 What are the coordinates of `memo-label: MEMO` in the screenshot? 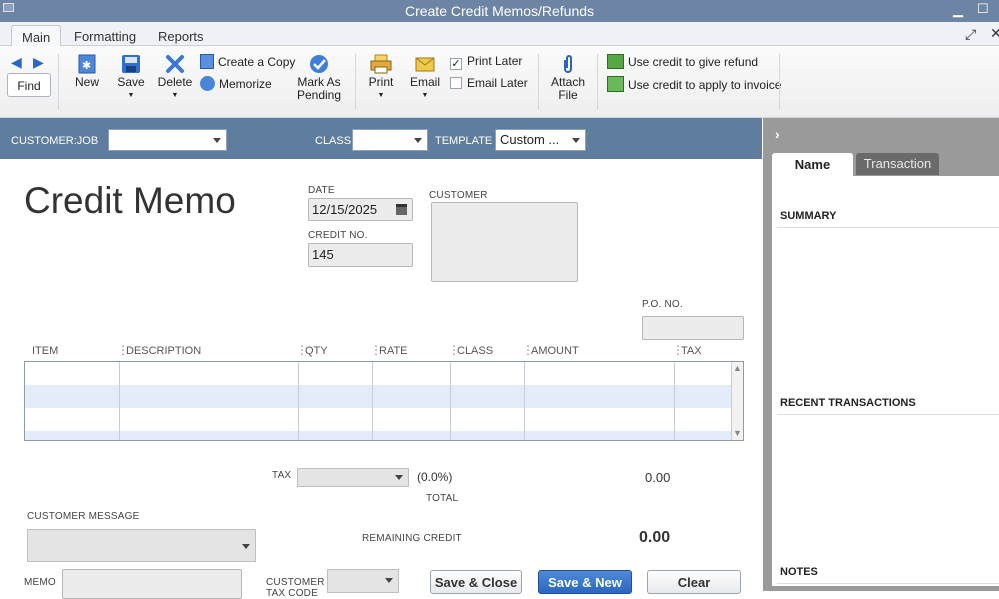 It's located at (40, 582).